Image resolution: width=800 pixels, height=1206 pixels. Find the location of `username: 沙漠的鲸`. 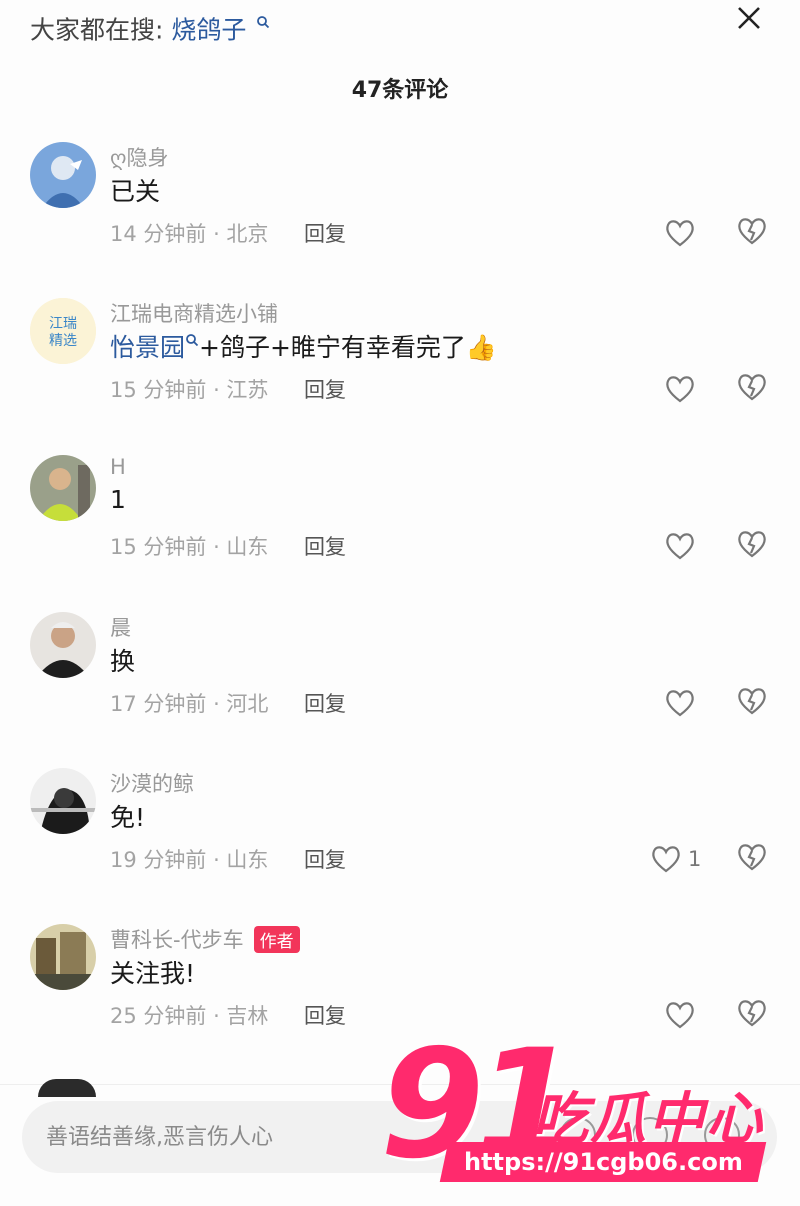

username: 沙漠的鲸 is located at coordinates (152, 783).